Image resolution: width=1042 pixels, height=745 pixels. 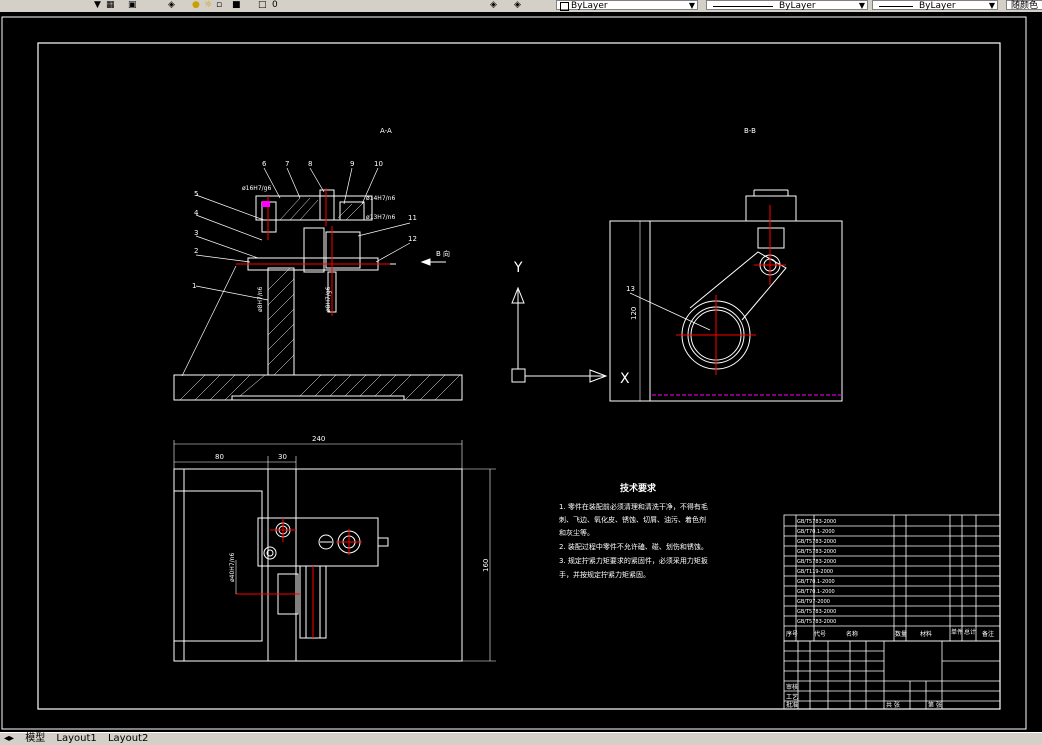 What do you see at coordinates (1024, 5) in the screenshot?
I see `plotstyle-combo: 随颜色` at bounding box center [1024, 5].